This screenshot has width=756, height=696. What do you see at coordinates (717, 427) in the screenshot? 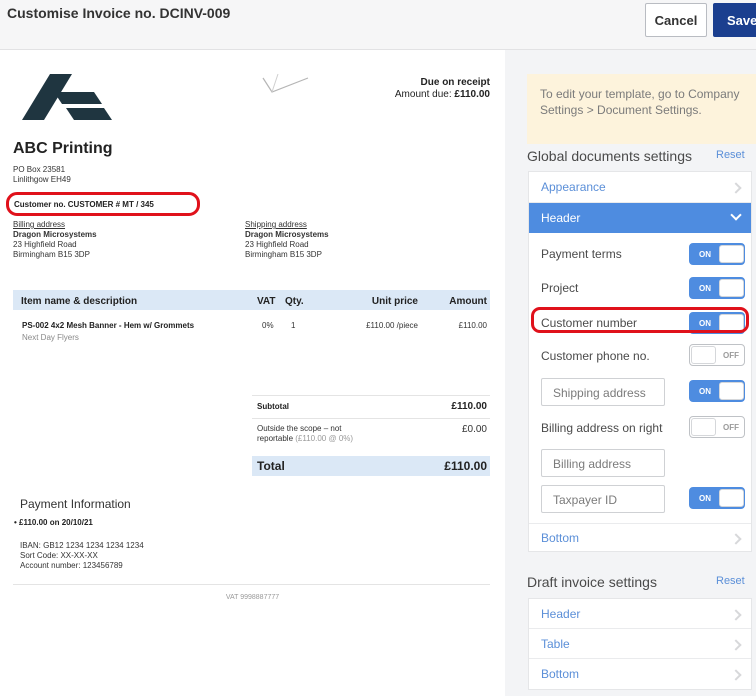
I see `billing-right-toggle: OFF` at bounding box center [717, 427].